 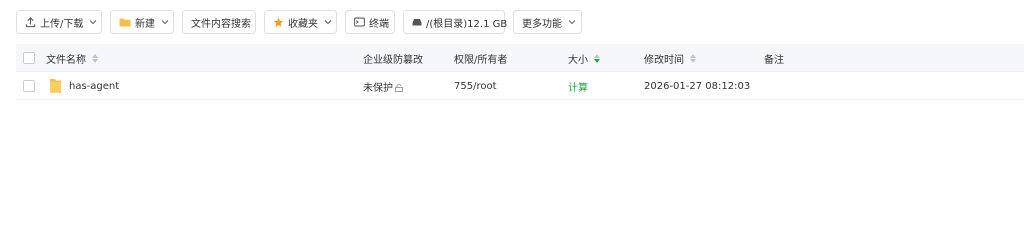 I want to click on content-search-label: 文件内容搜索, so click(x=221, y=24).